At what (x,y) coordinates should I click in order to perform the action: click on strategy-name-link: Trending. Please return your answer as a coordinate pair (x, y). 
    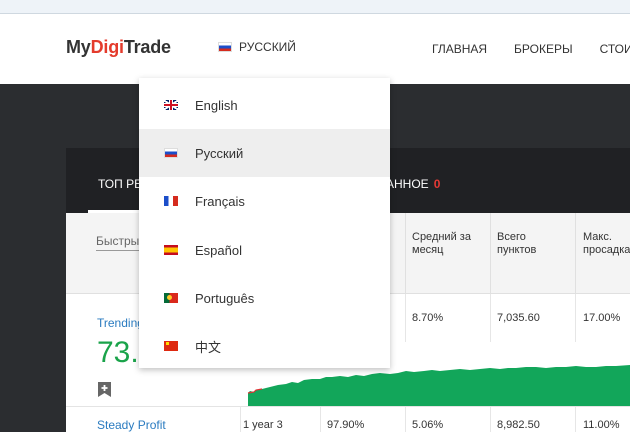
    Looking at the image, I should click on (120, 323).